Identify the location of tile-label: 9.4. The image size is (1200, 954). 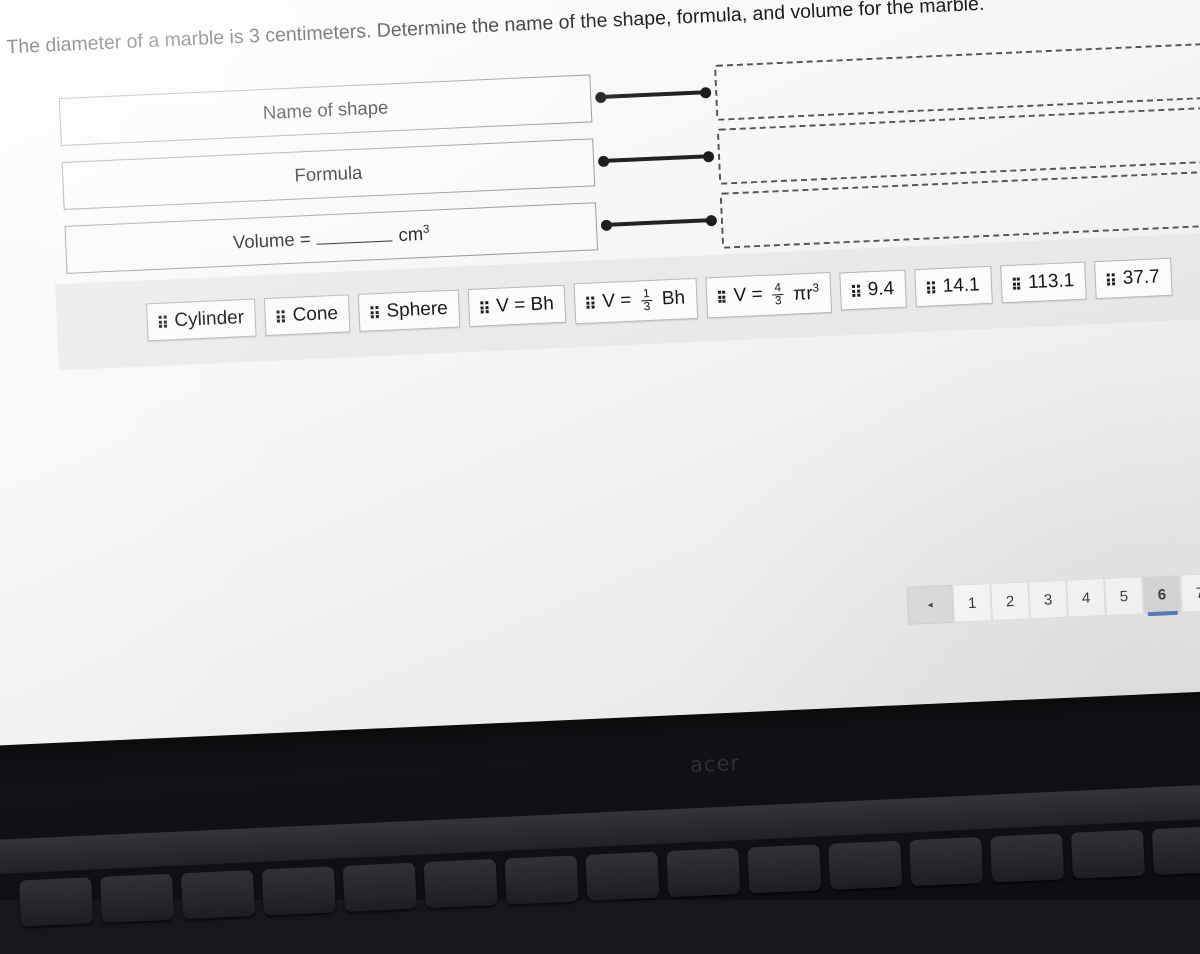
(881, 289).